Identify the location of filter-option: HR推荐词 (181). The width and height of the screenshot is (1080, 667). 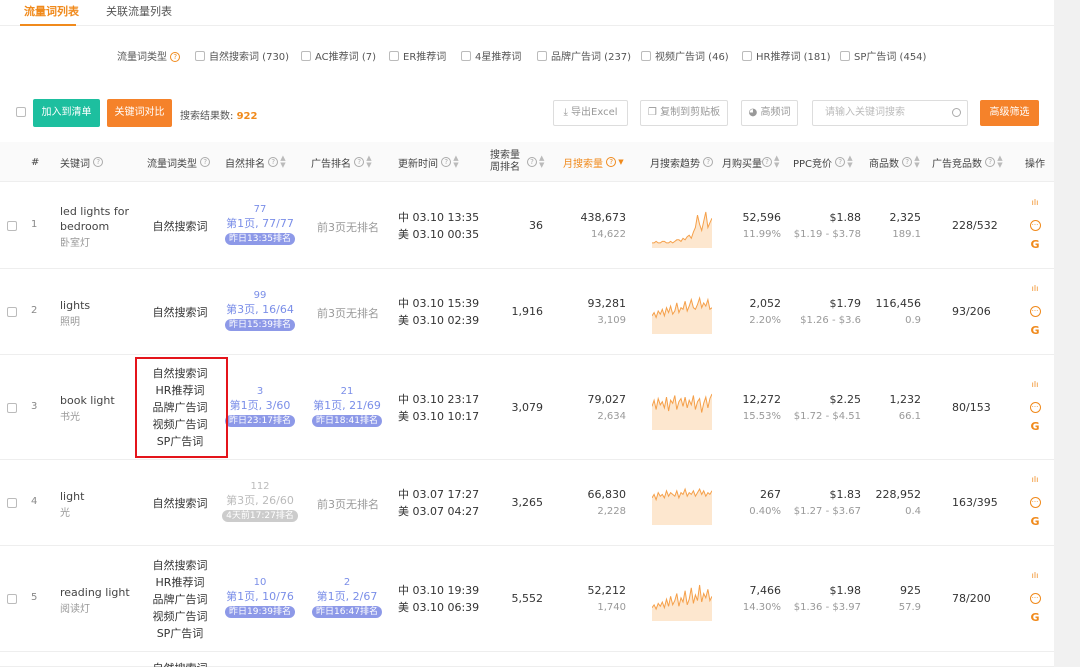
(786, 55).